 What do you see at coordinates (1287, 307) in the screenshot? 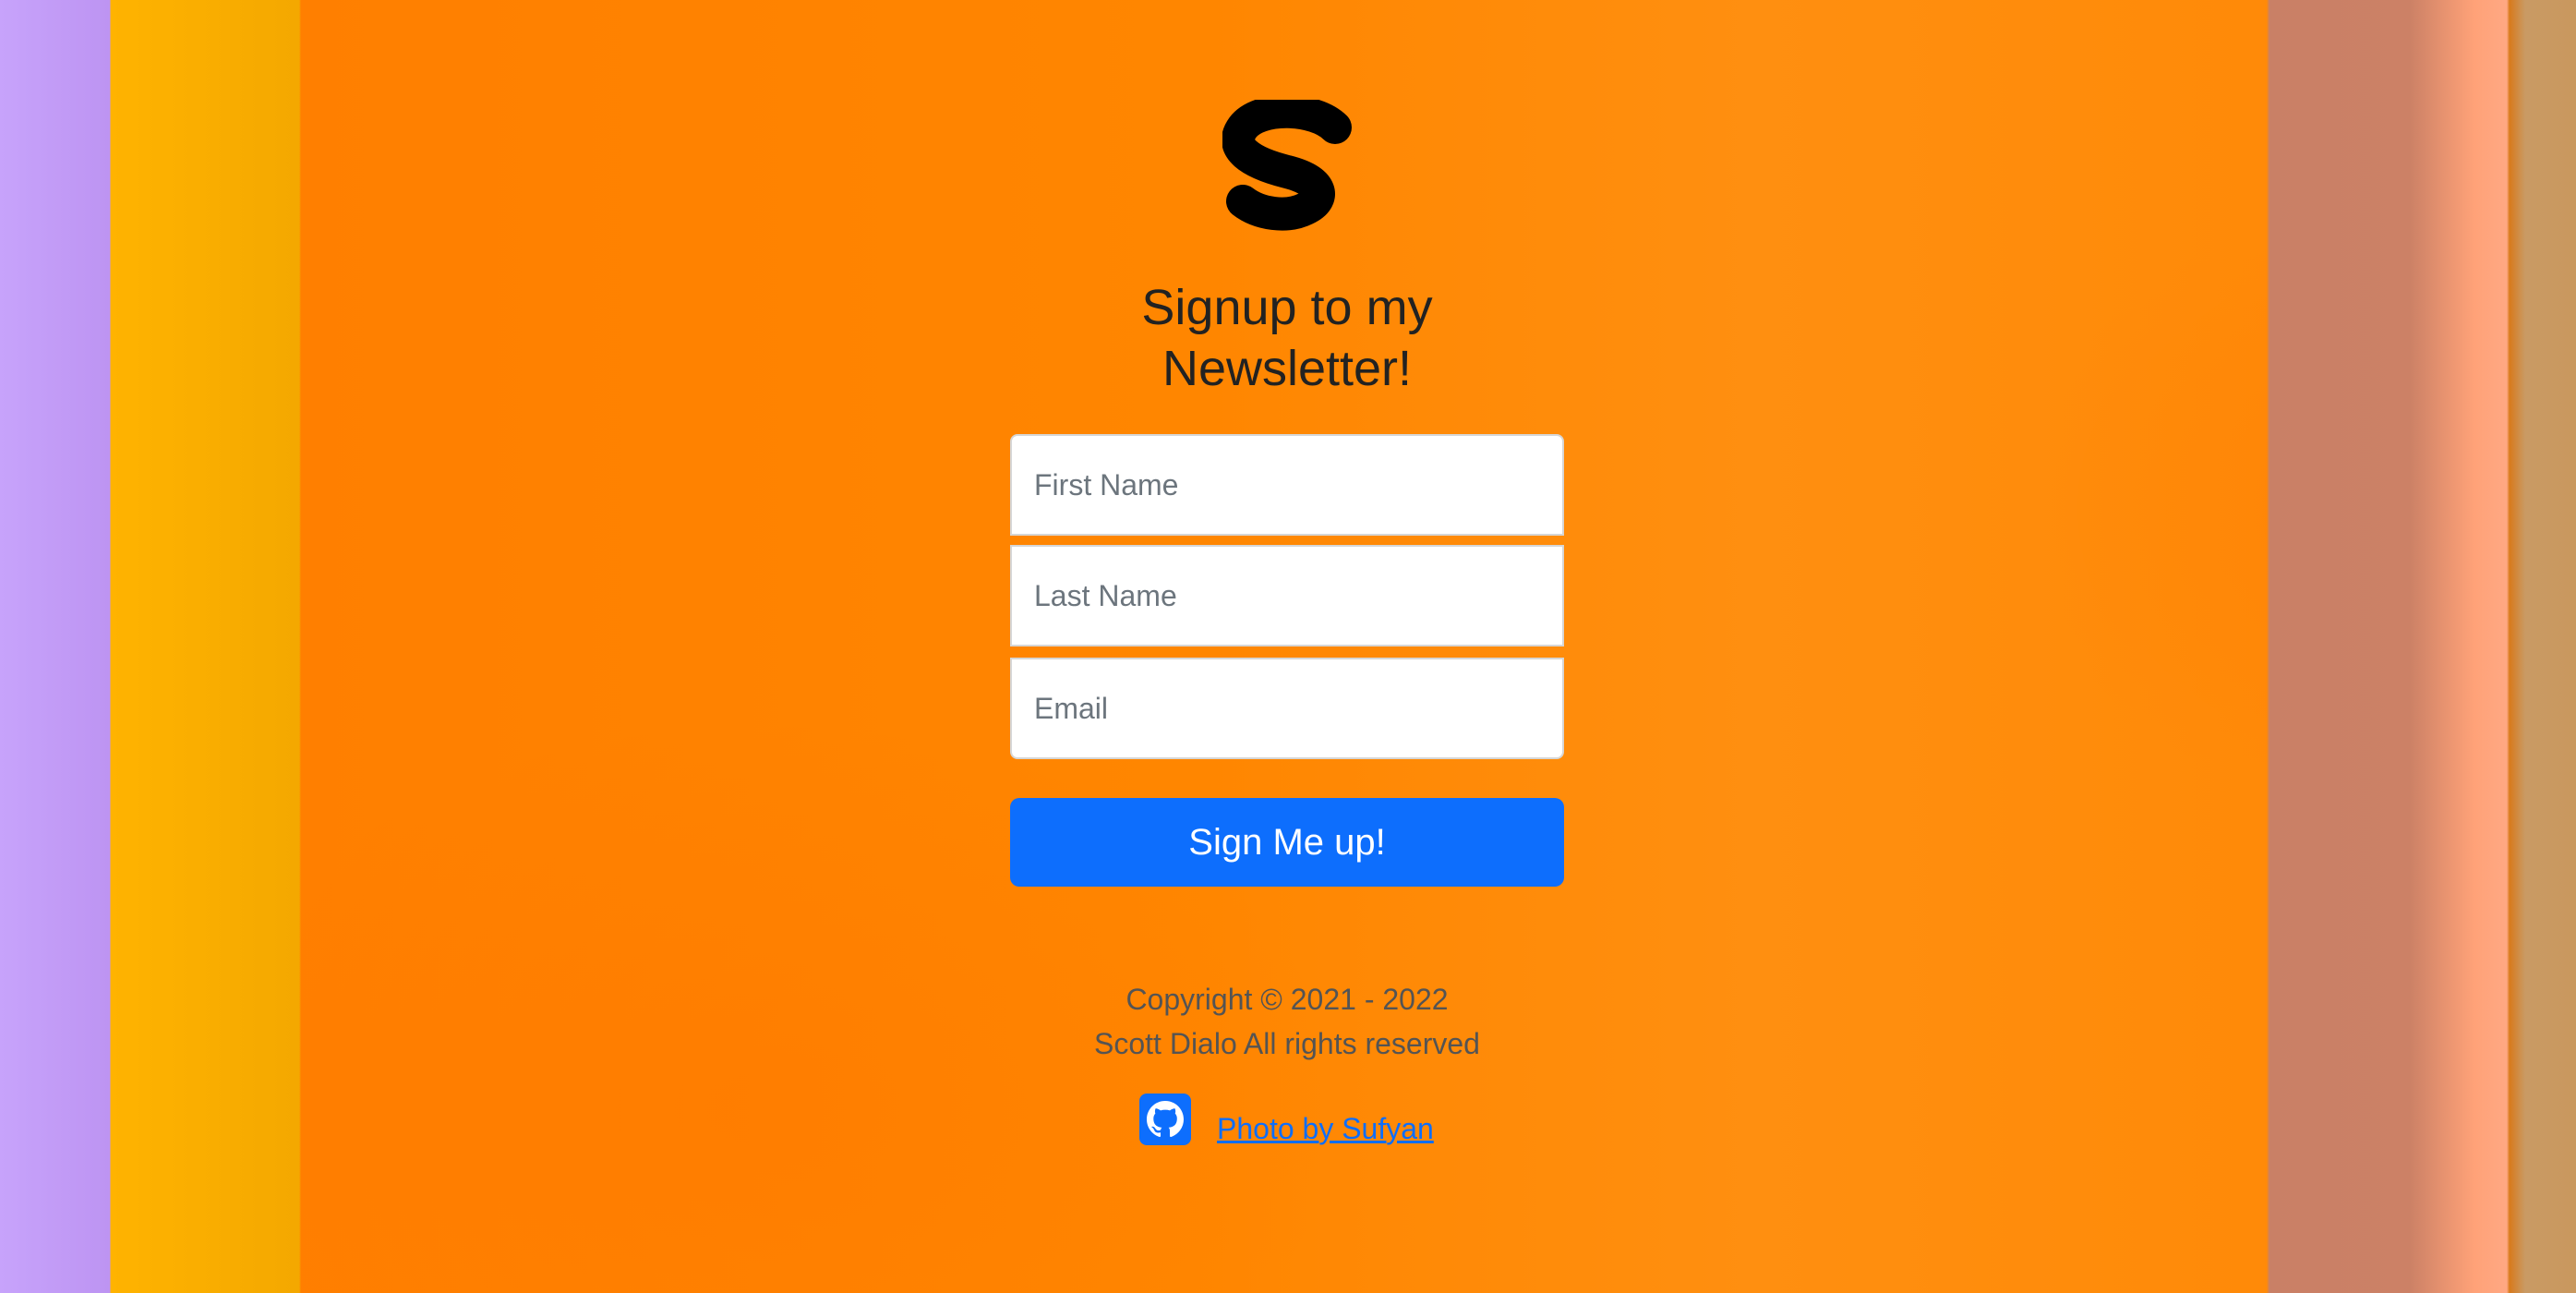
I see `title-line-1: Signup to my` at bounding box center [1287, 307].